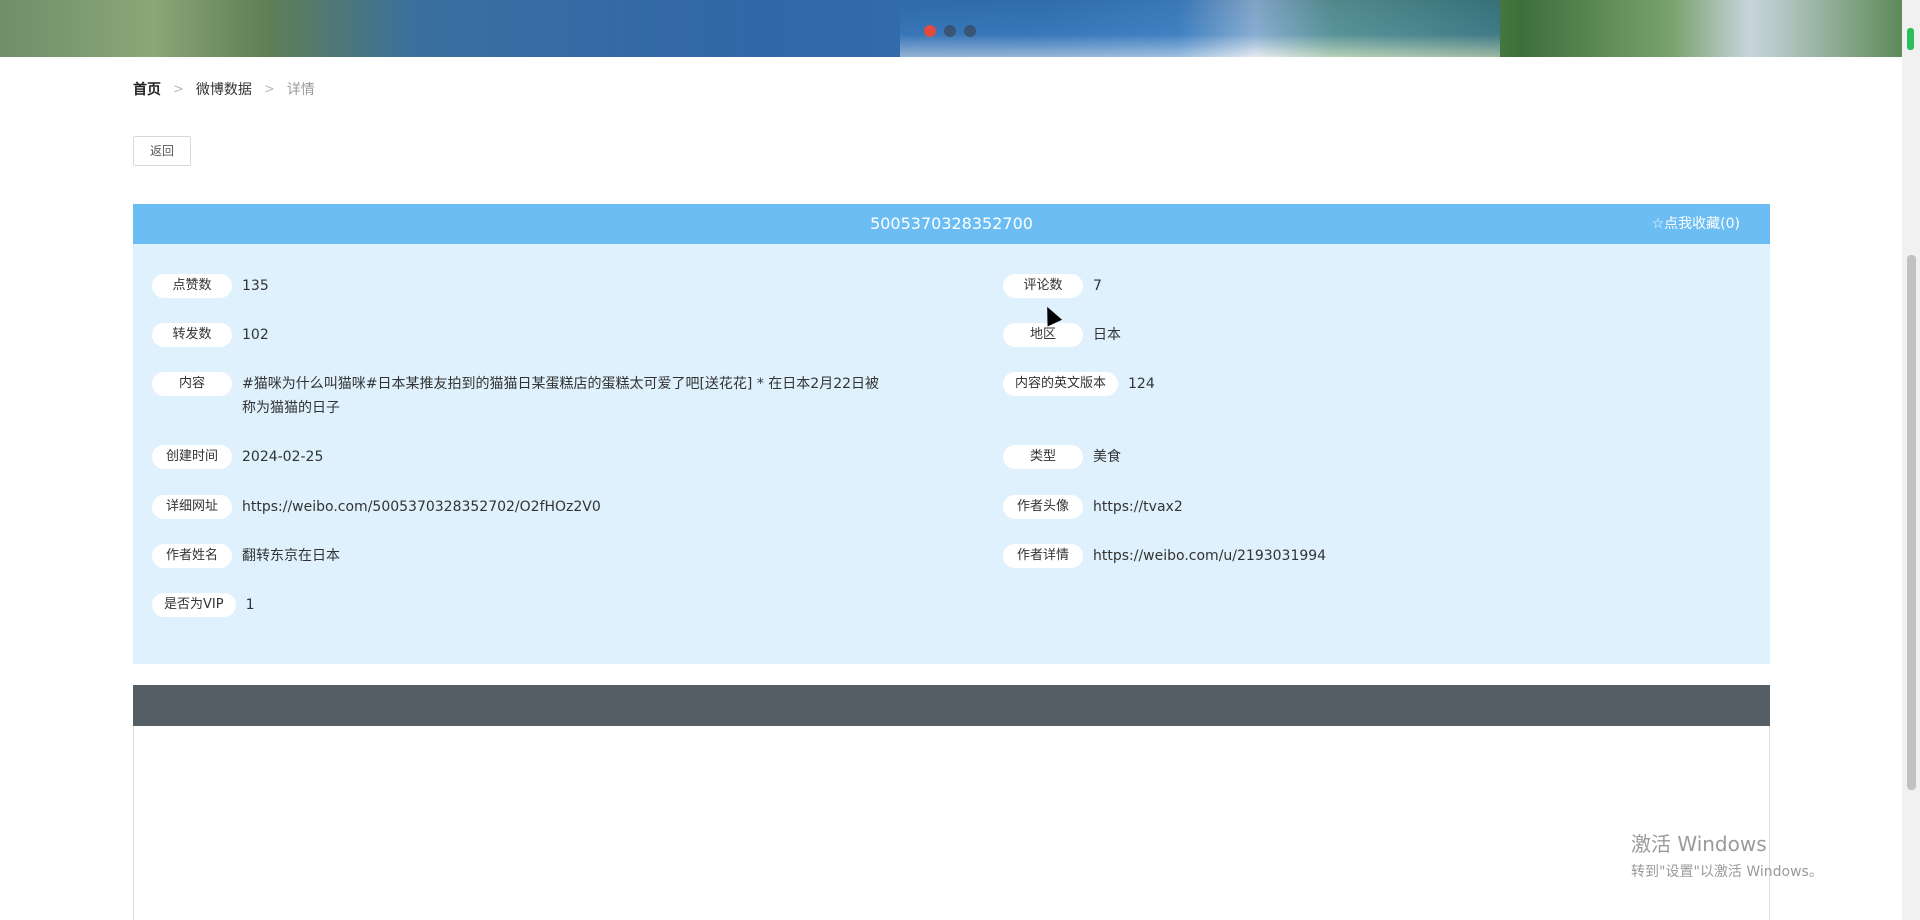 The image size is (1920, 920). Describe the element at coordinates (951, 705) in the screenshot. I see `comments-header-bar` at that location.